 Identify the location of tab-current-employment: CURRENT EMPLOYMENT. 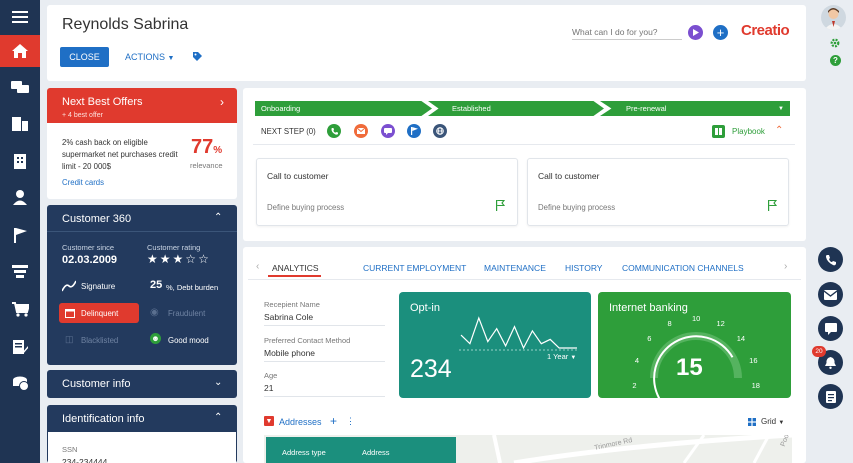
(414, 268).